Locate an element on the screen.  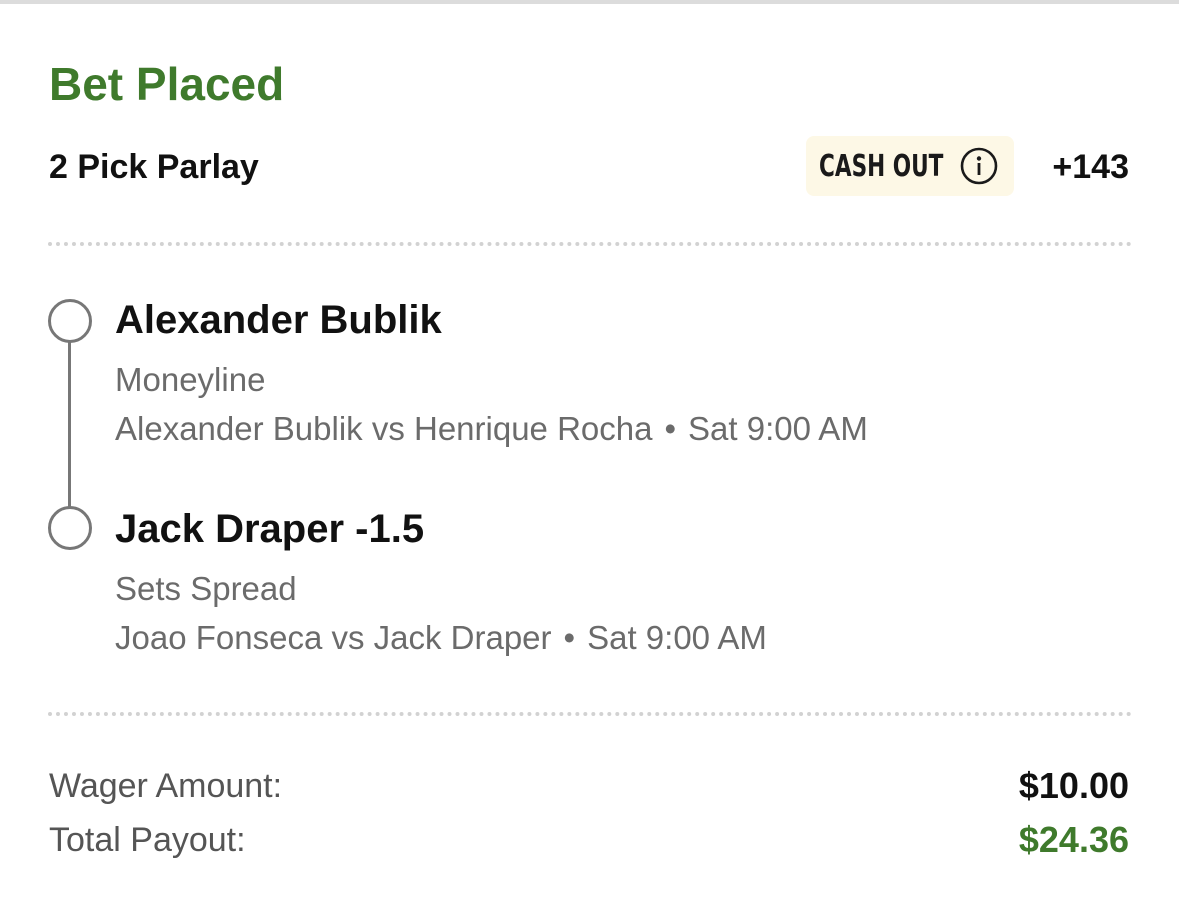
leg-matchup: Alexander Bublik vs Henrique Rocha is located at coordinates (384, 428).